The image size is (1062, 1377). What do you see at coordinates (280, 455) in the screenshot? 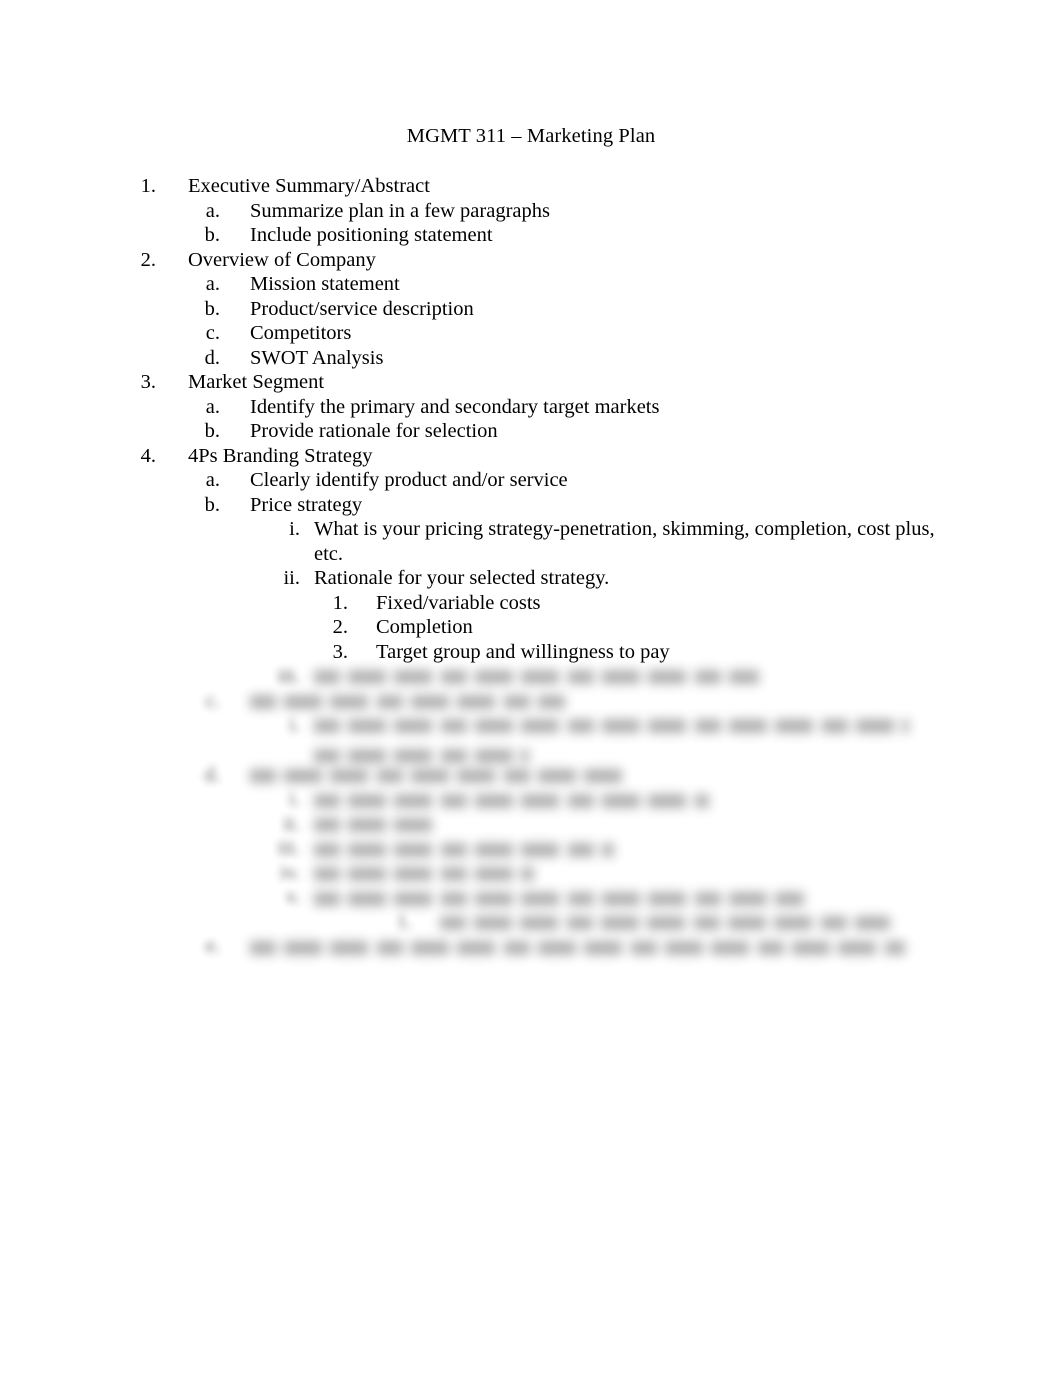
I see `outline-item-text: 4Ps Branding Strategy` at bounding box center [280, 455].